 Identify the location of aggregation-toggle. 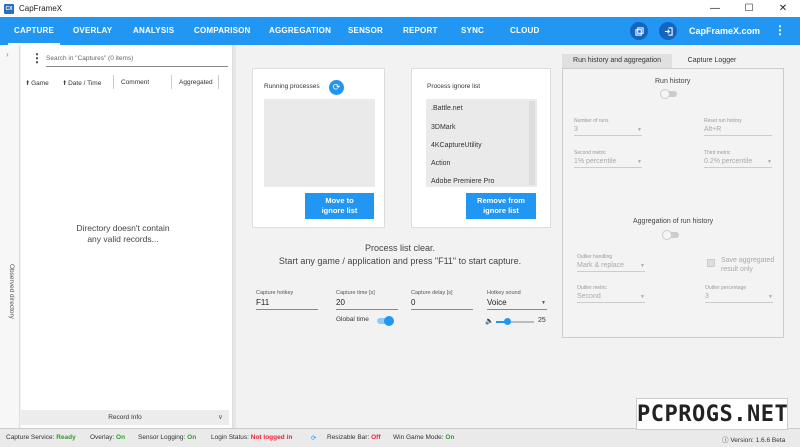
(670, 235).